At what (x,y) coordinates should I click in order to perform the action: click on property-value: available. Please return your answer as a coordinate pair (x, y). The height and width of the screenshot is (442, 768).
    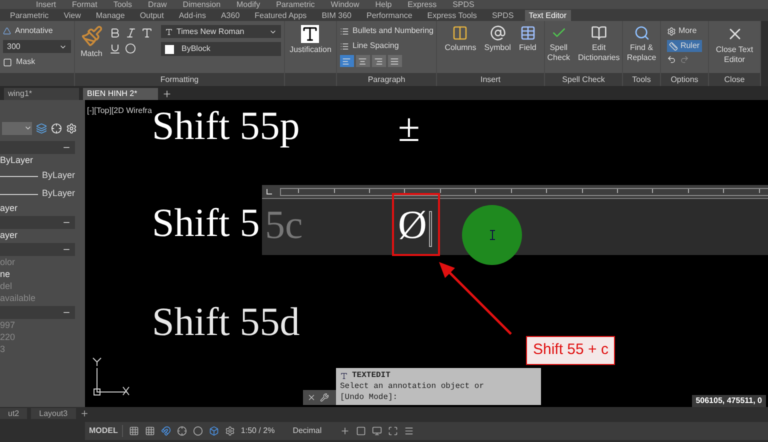
    Looking at the image, I should click on (18, 299).